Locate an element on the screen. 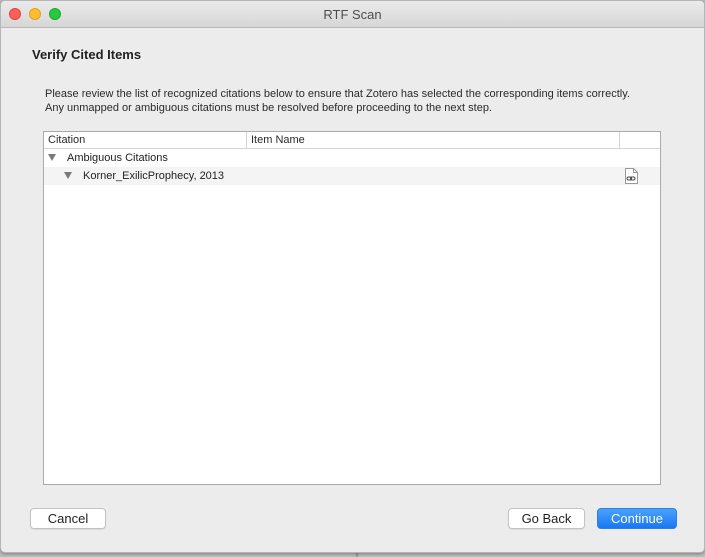 This screenshot has width=705, height=557. window-title: RTF Scan is located at coordinates (352, 14).